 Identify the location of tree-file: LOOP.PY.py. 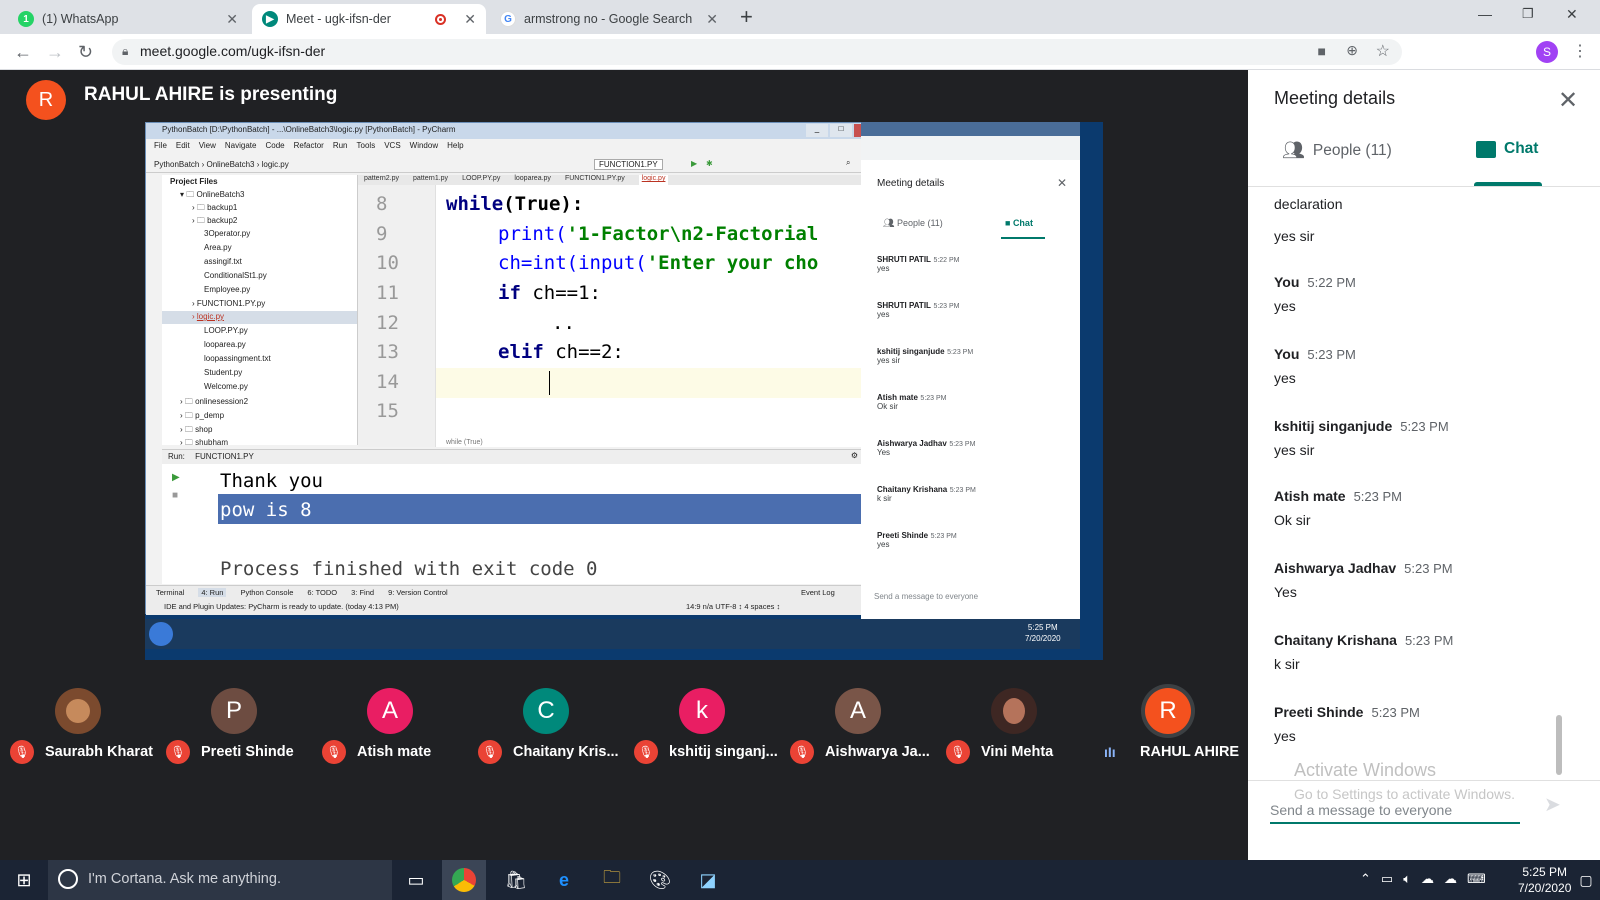
(226, 330).